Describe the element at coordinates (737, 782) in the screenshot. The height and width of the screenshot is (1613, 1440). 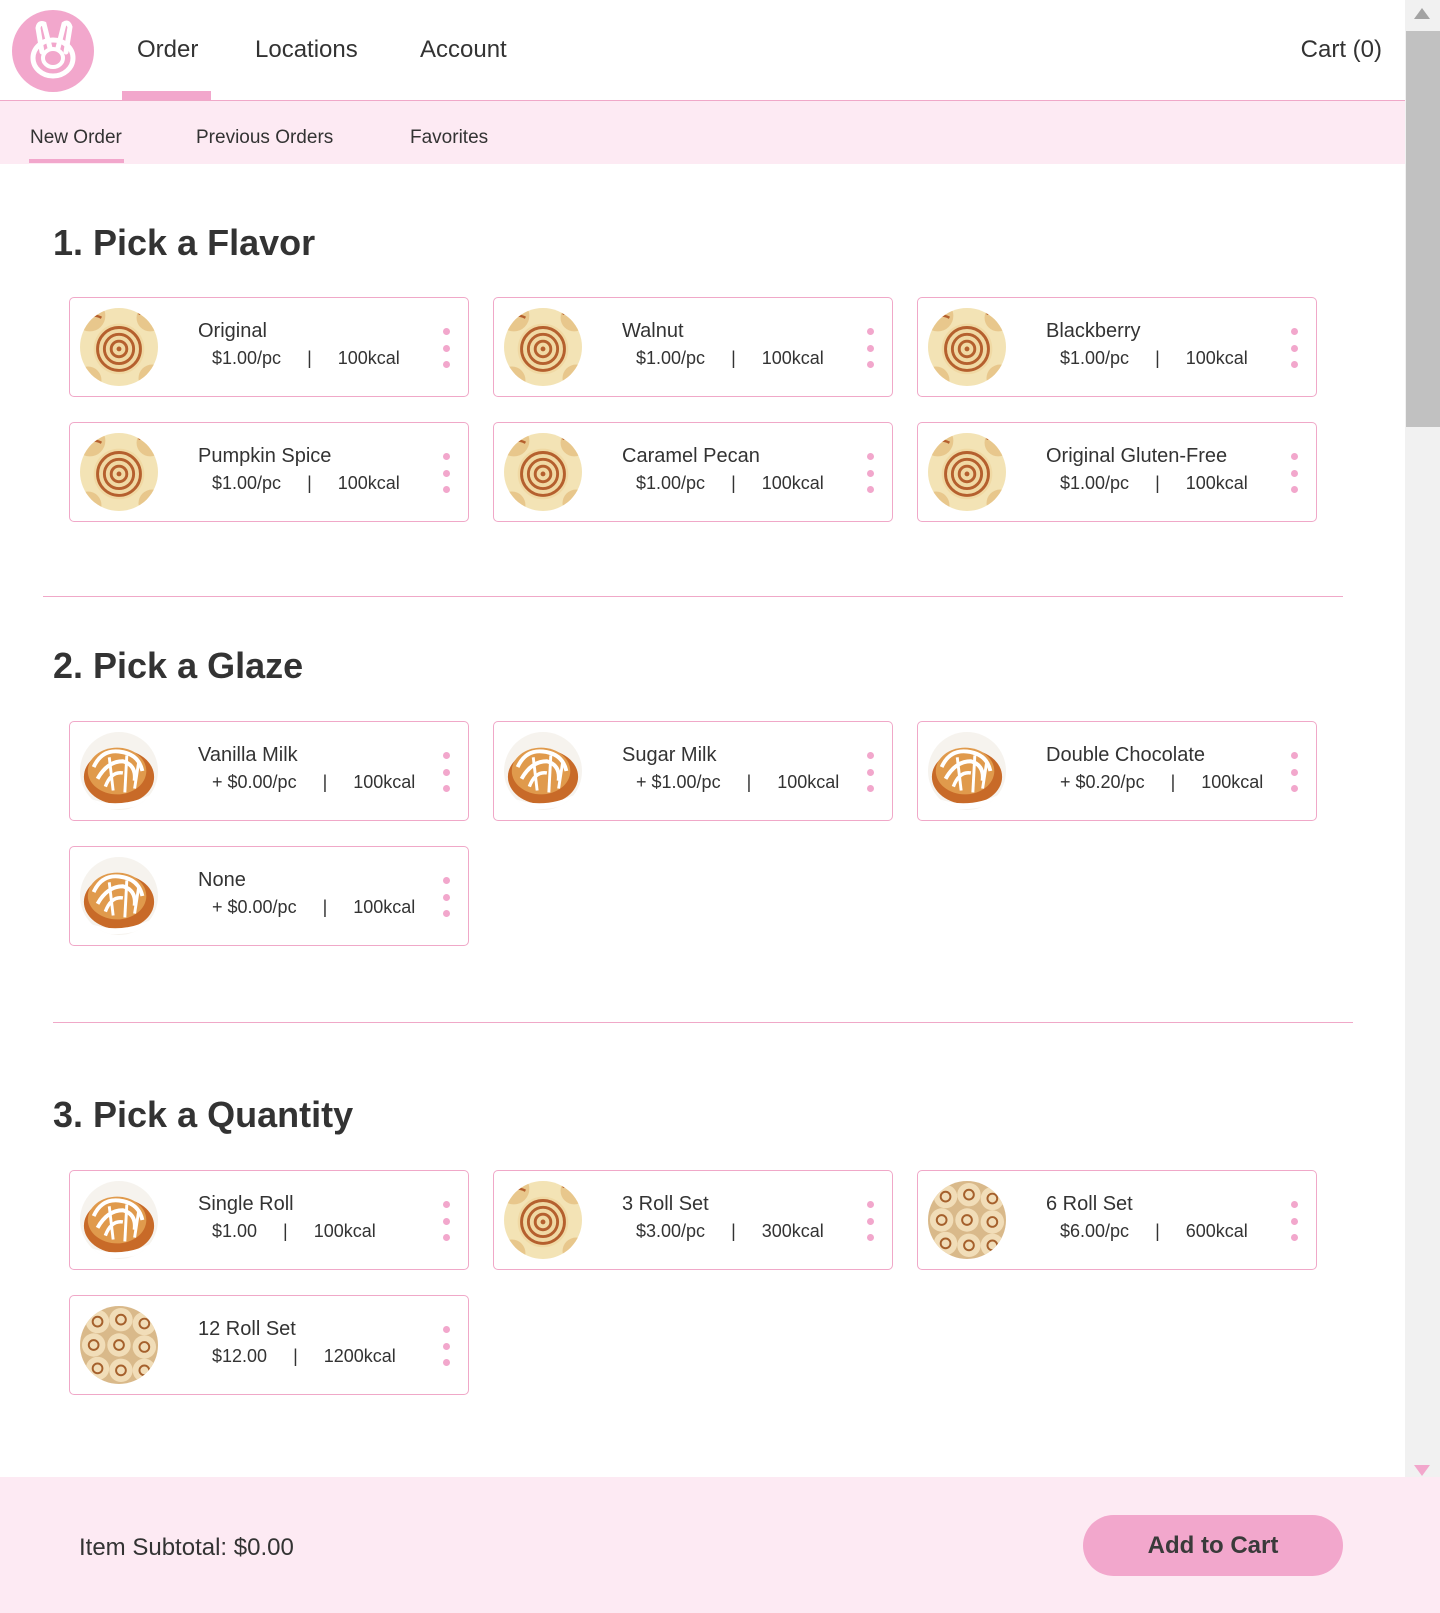
I see `option-meta: + $1.00/pc | 100kcal` at that location.